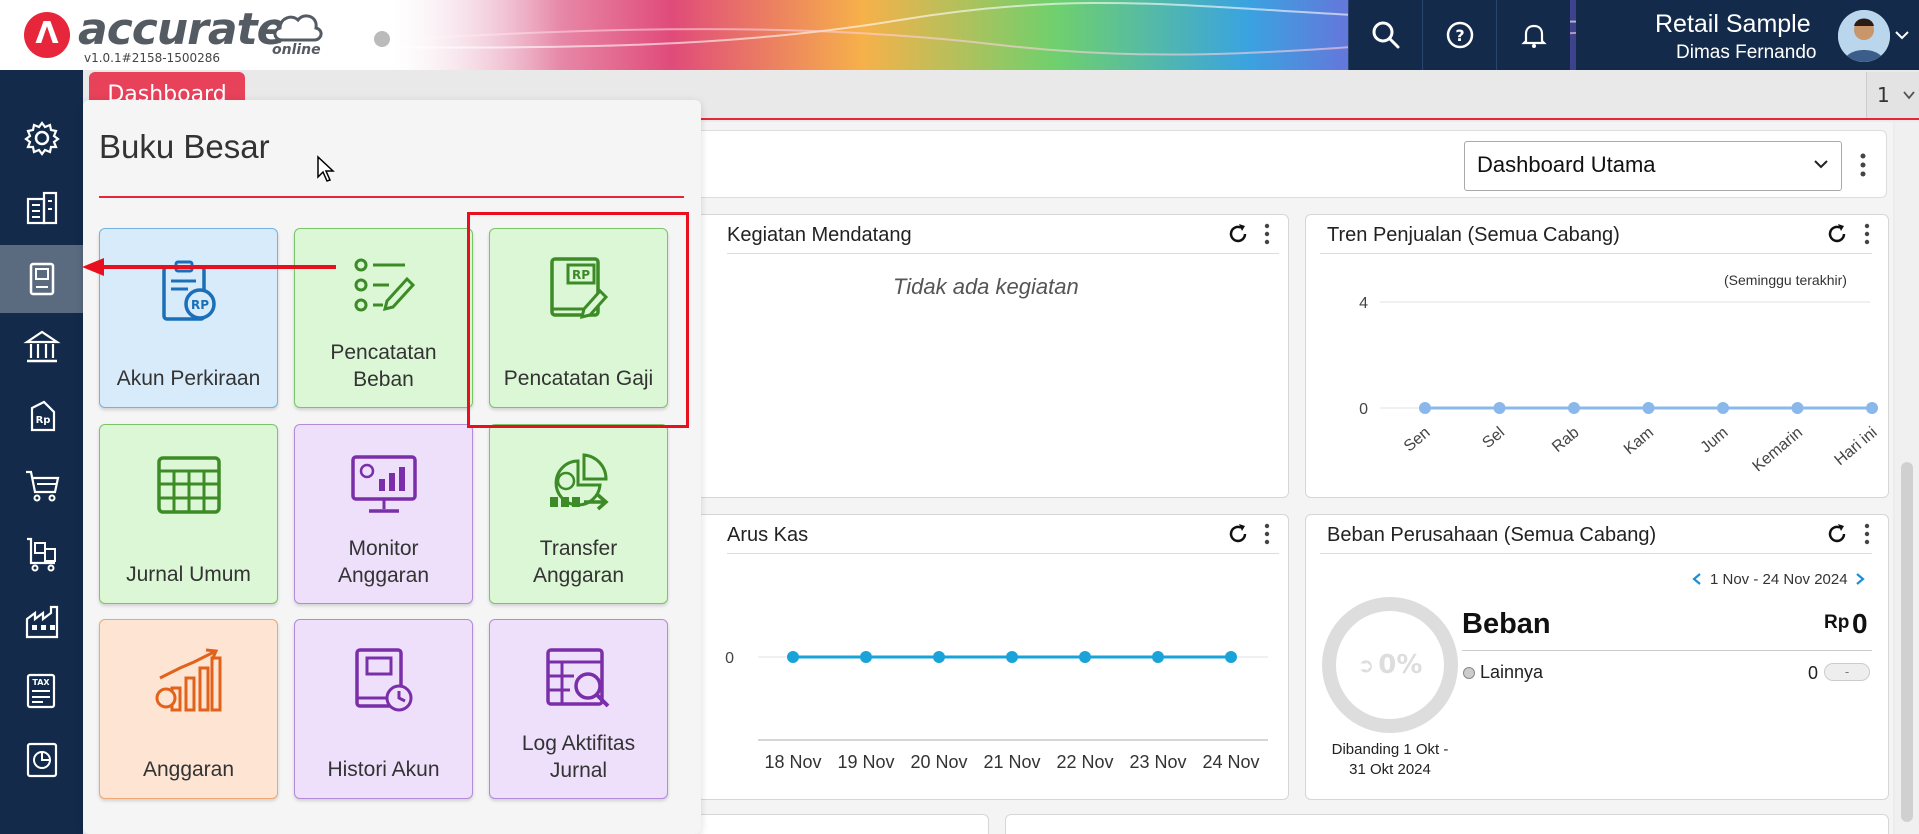 This screenshot has height=834, width=1919. Describe the element at coordinates (199, 305) in the screenshot. I see `svg-text: RP` at that location.